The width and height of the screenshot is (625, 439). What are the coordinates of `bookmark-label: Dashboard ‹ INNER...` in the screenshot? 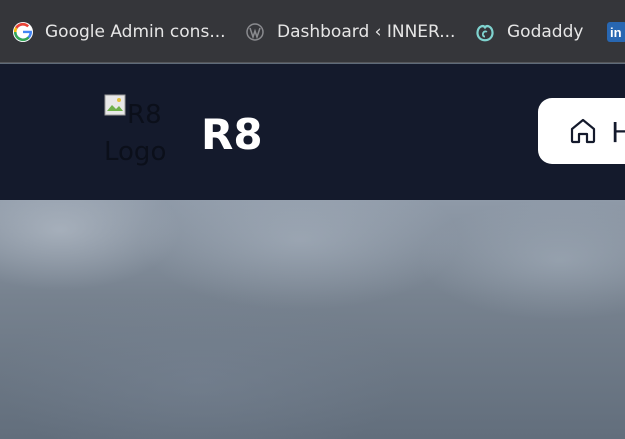 It's located at (366, 32).